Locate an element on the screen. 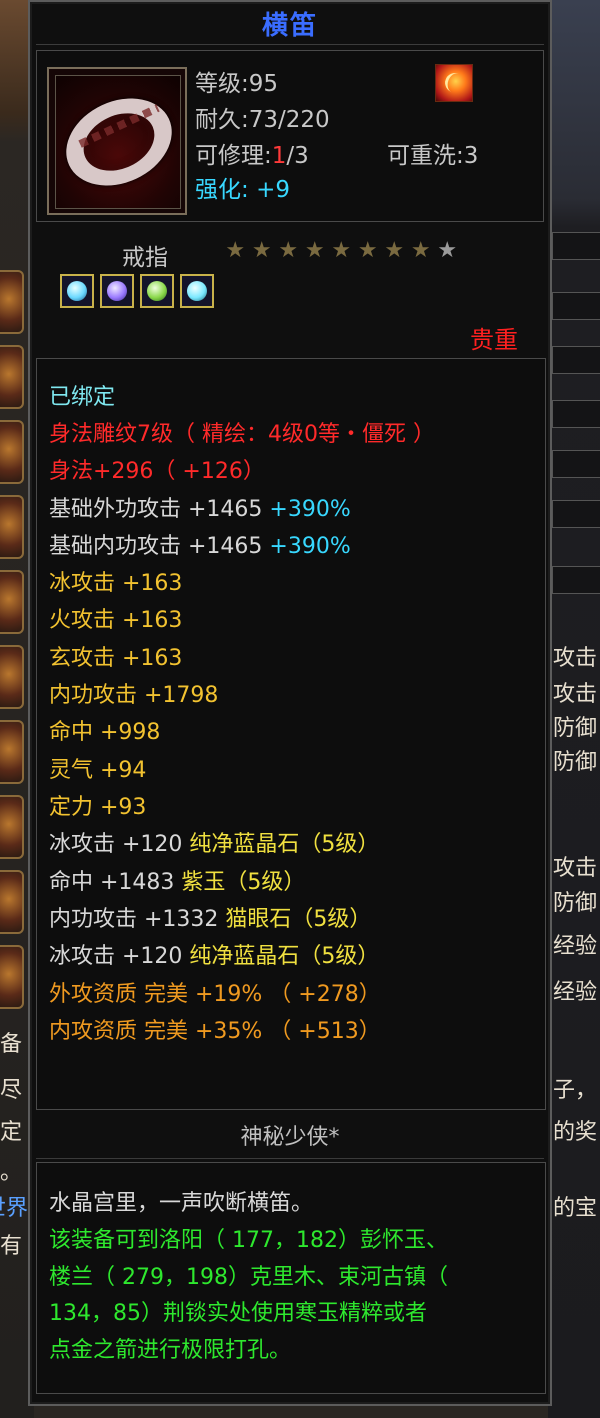  gem-name: 紫玉（5级） is located at coordinates (243, 882).